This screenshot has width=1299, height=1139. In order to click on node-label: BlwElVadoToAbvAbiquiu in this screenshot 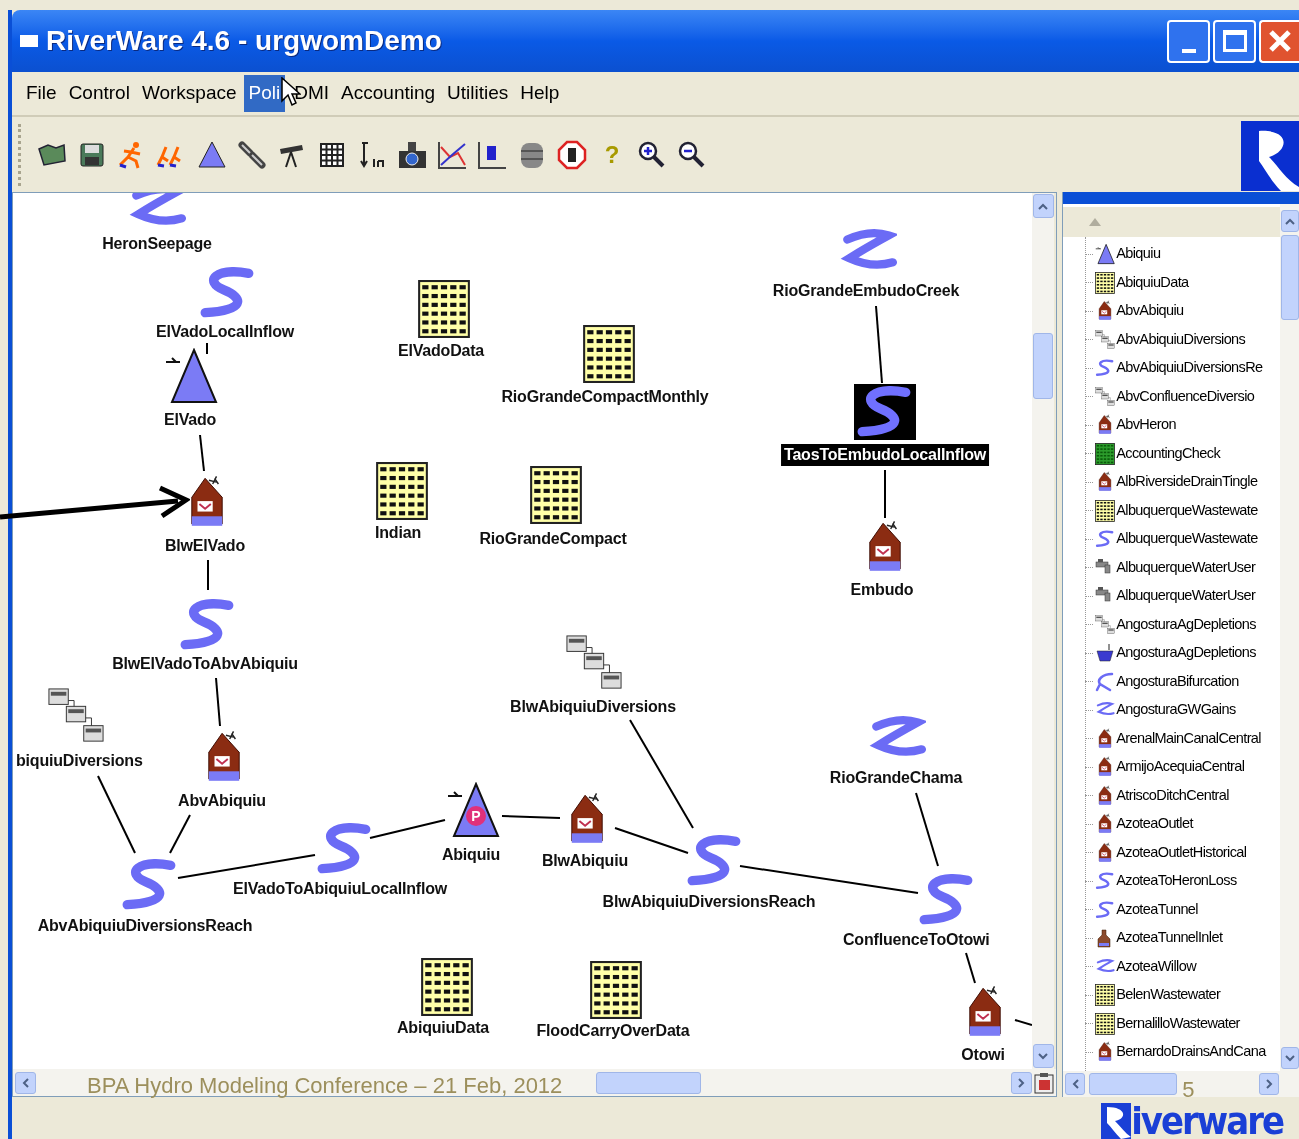, I will do `click(205, 664)`.